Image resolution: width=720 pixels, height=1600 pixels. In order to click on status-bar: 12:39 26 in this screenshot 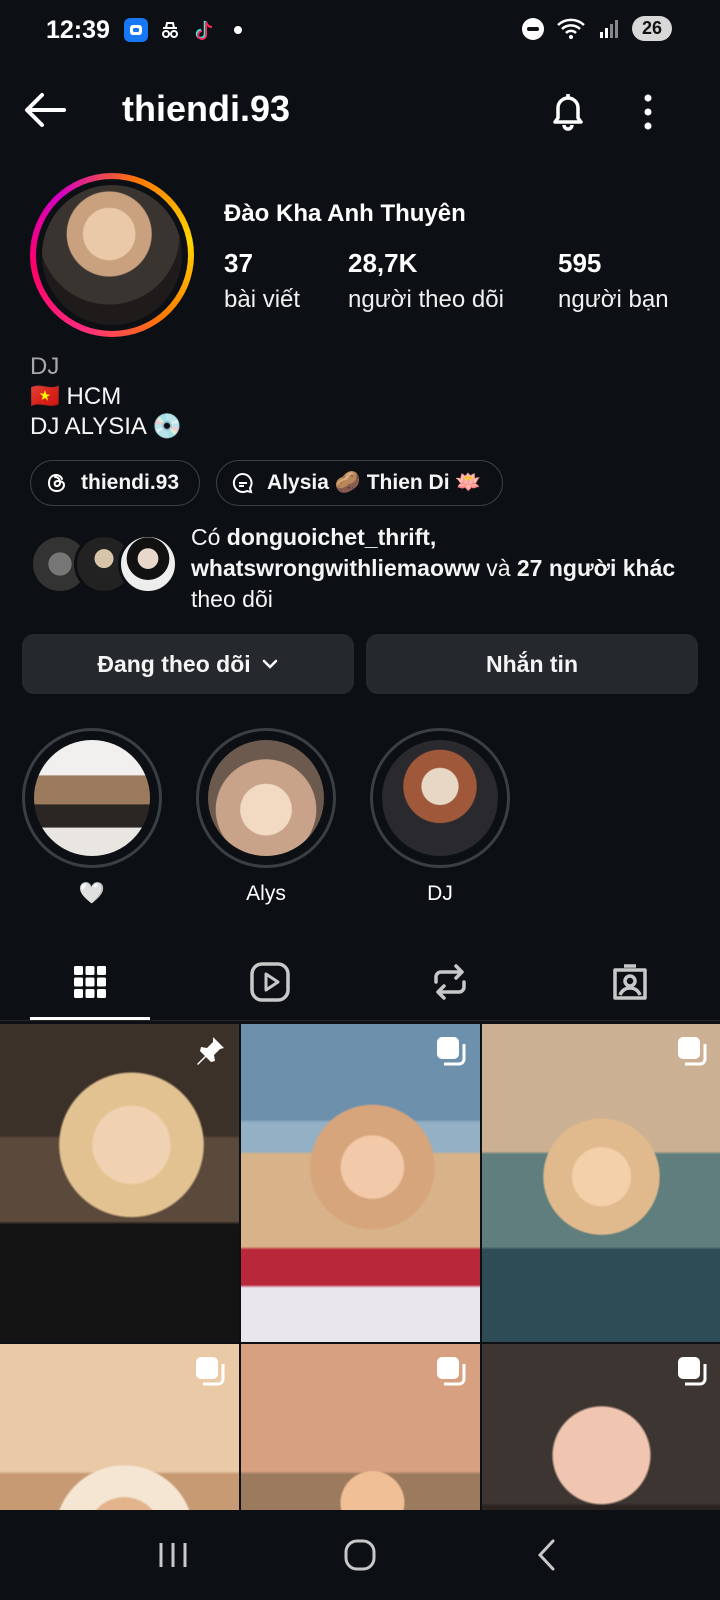, I will do `click(360, 32)`.